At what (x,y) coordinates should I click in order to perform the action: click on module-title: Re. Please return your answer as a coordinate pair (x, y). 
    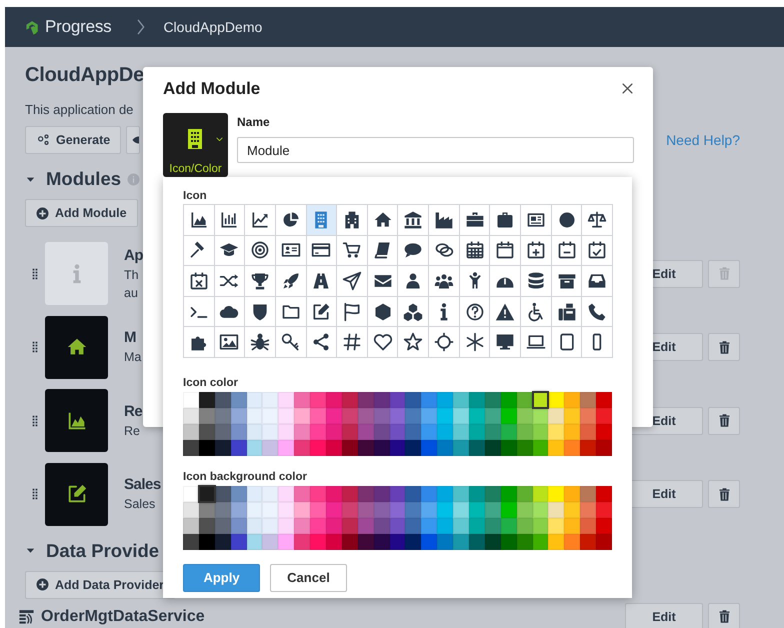
    Looking at the image, I should click on (133, 412).